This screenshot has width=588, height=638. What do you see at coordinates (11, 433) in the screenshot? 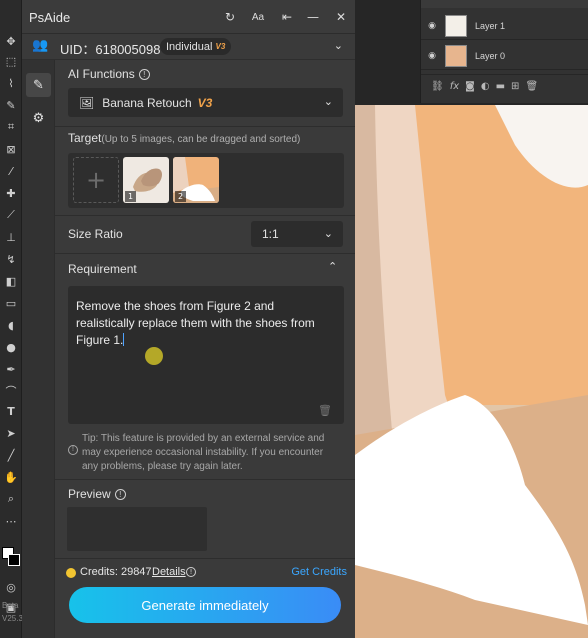
I see `path-select-tool-icon: ➤` at bounding box center [11, 433].